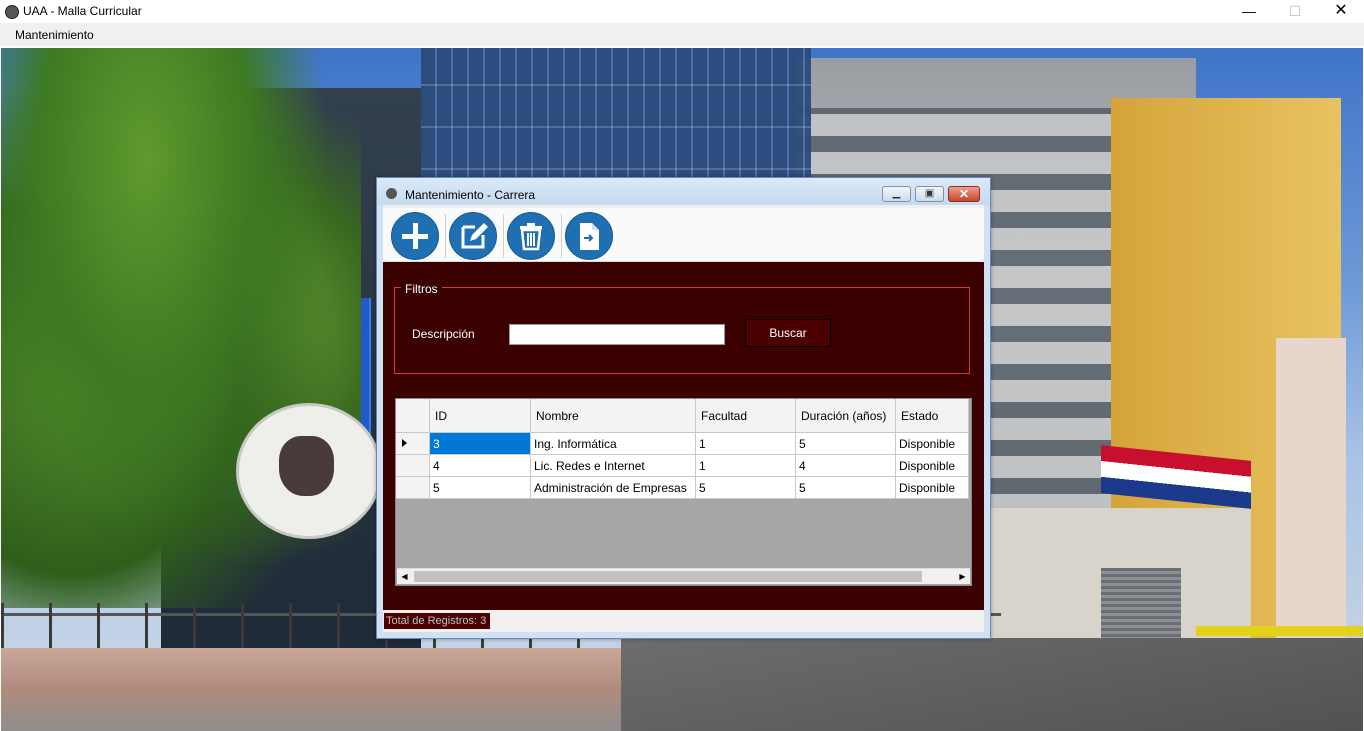 This screenshot has height=731, width=1364. Describe the element at coordinates (962, 576) in the screenshot. I see `scroll-right-icon: ▶` at that location.